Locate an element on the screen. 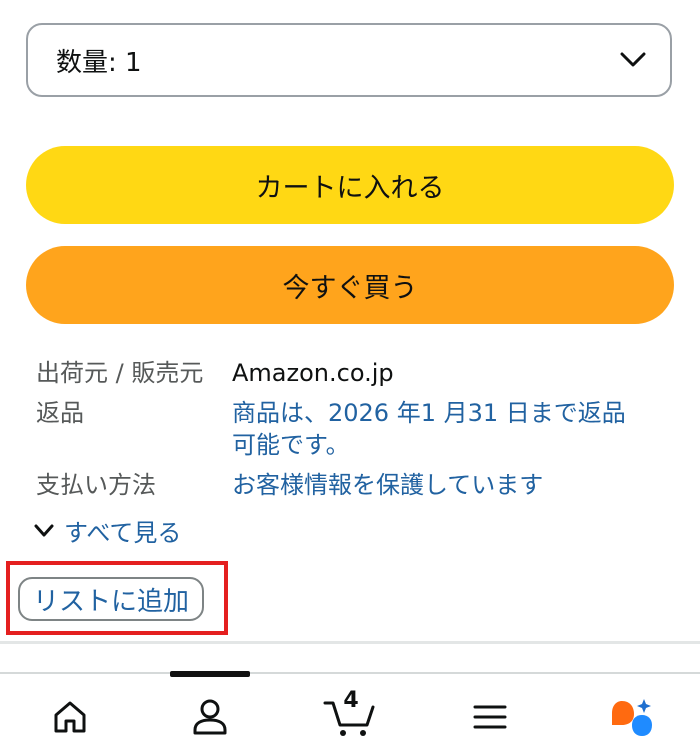  cart-count: 4 is located at coordinates (351, 700).